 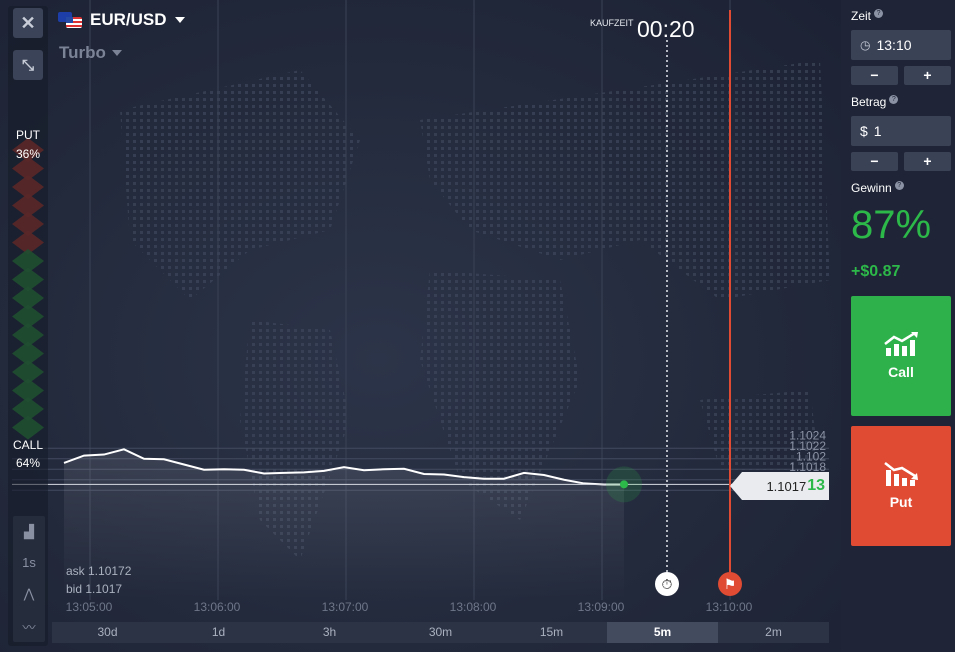 What do you see at coordinates (875, 102) in the screenshot?
I see `amount-label: Betrag?` at bounding box center [875, 102].